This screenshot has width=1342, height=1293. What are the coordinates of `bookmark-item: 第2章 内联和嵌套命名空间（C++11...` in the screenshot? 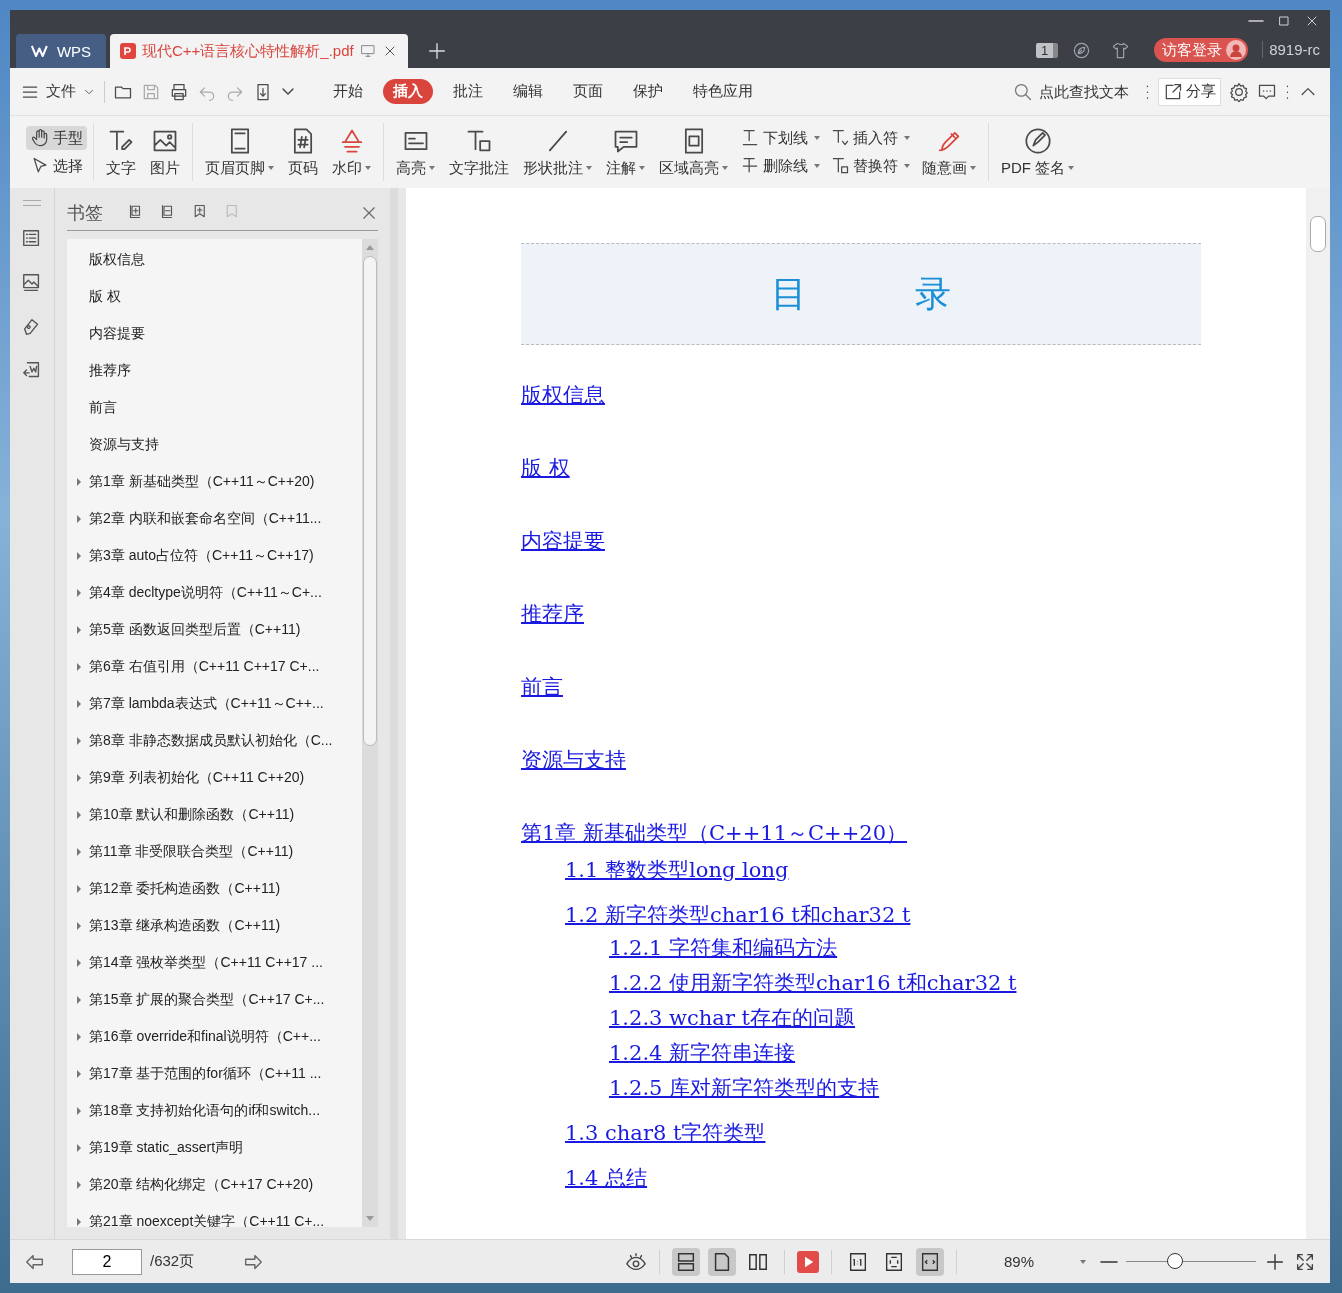 It's located at (205, 518).